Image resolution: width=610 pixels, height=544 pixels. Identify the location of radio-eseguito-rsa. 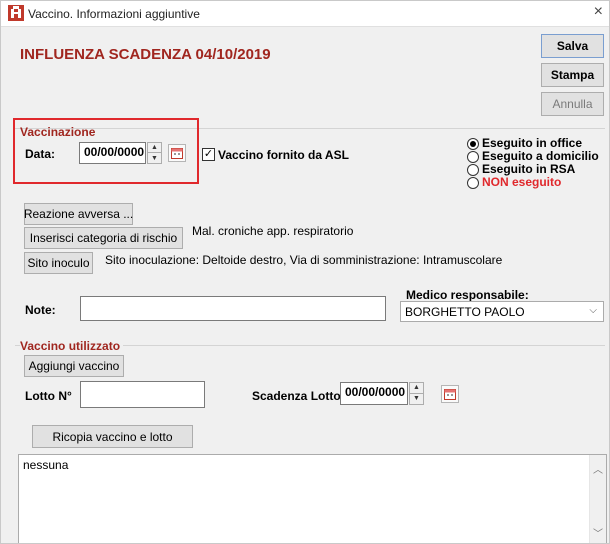
(473, 170).